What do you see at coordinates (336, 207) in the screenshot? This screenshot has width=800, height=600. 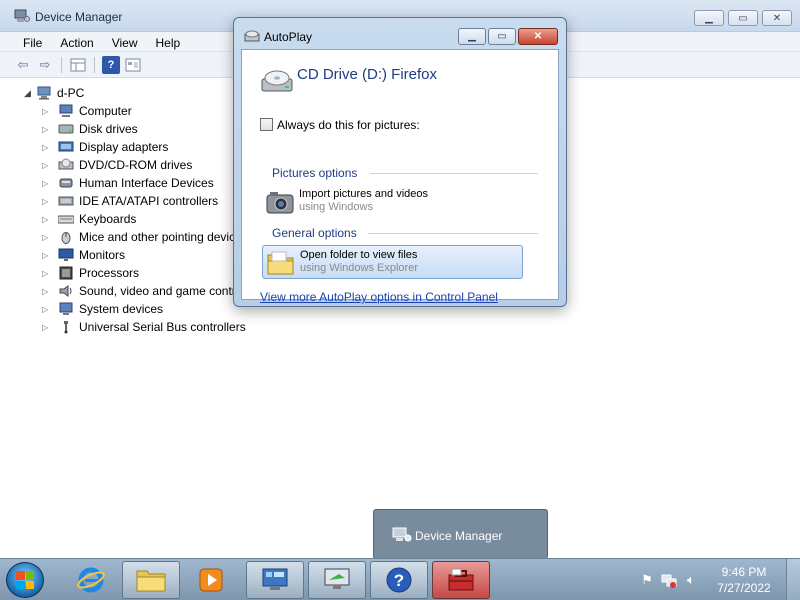 I see `option-subtitle: using Windows` at bounding box center [336, 207].